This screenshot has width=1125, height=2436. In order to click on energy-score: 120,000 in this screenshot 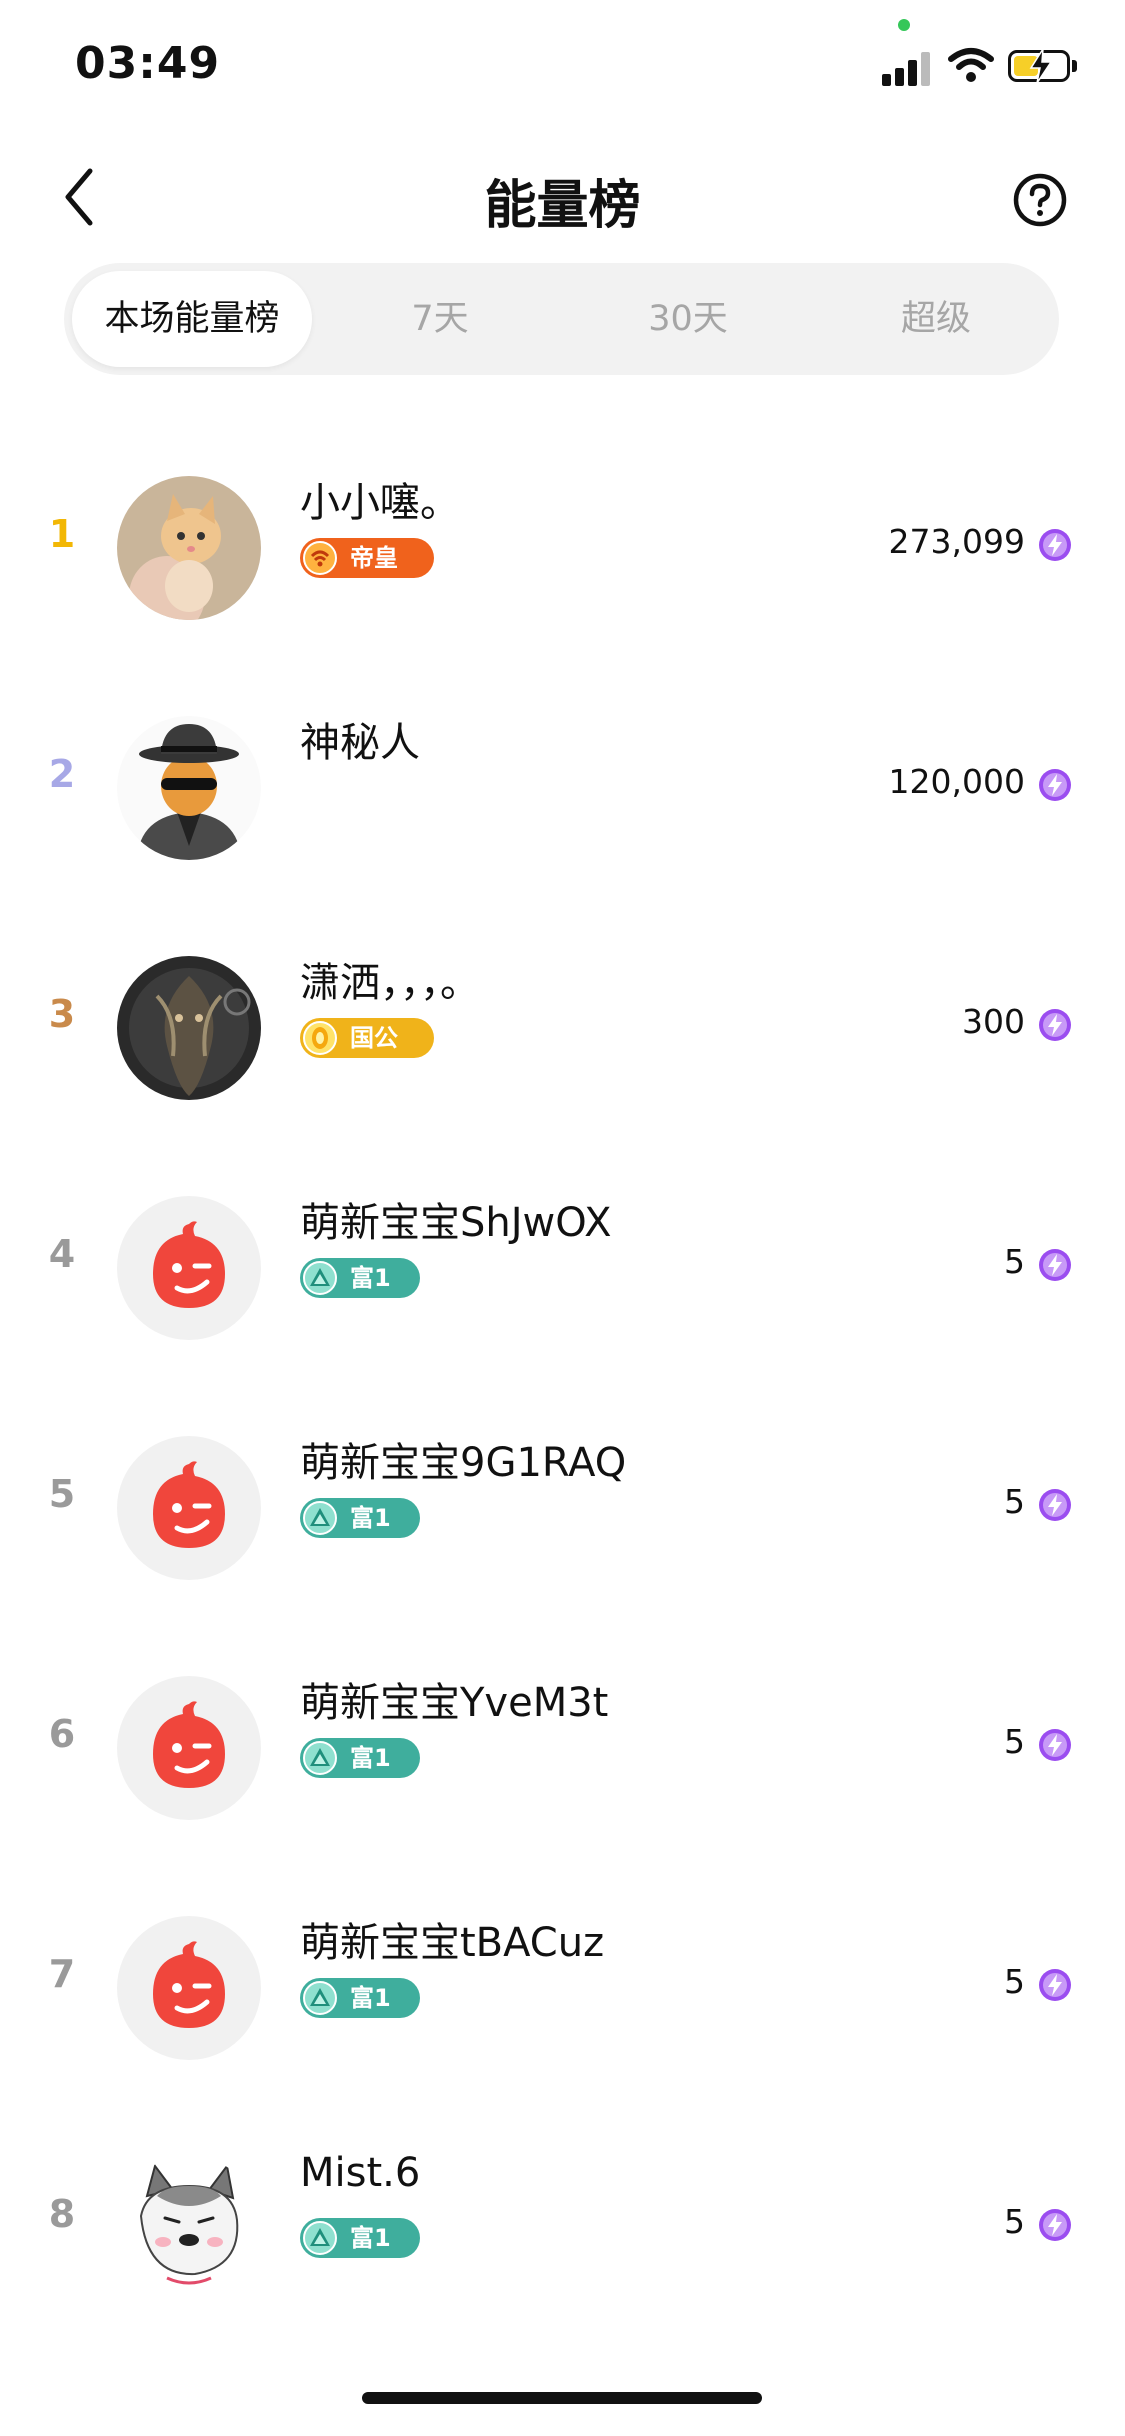, I will do `click(956, 781)`.